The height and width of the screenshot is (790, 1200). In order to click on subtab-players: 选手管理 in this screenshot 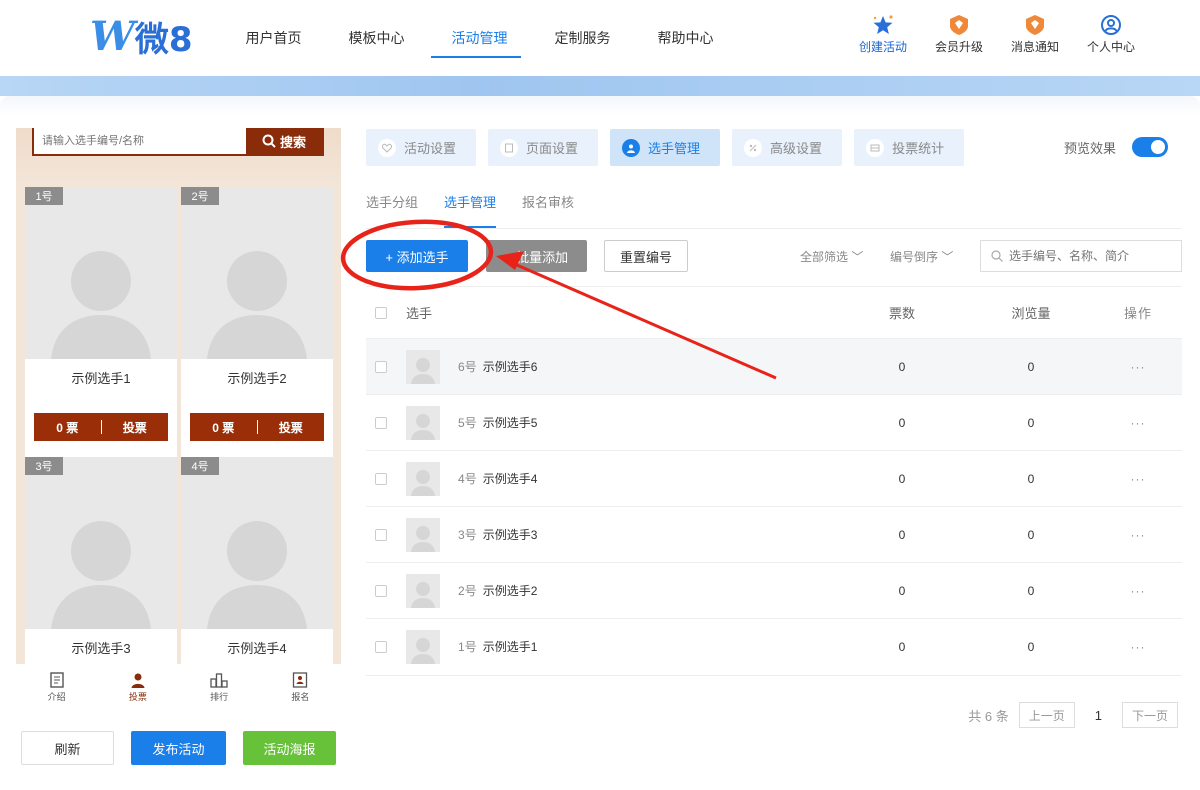, I will do `click(470, 207)`.